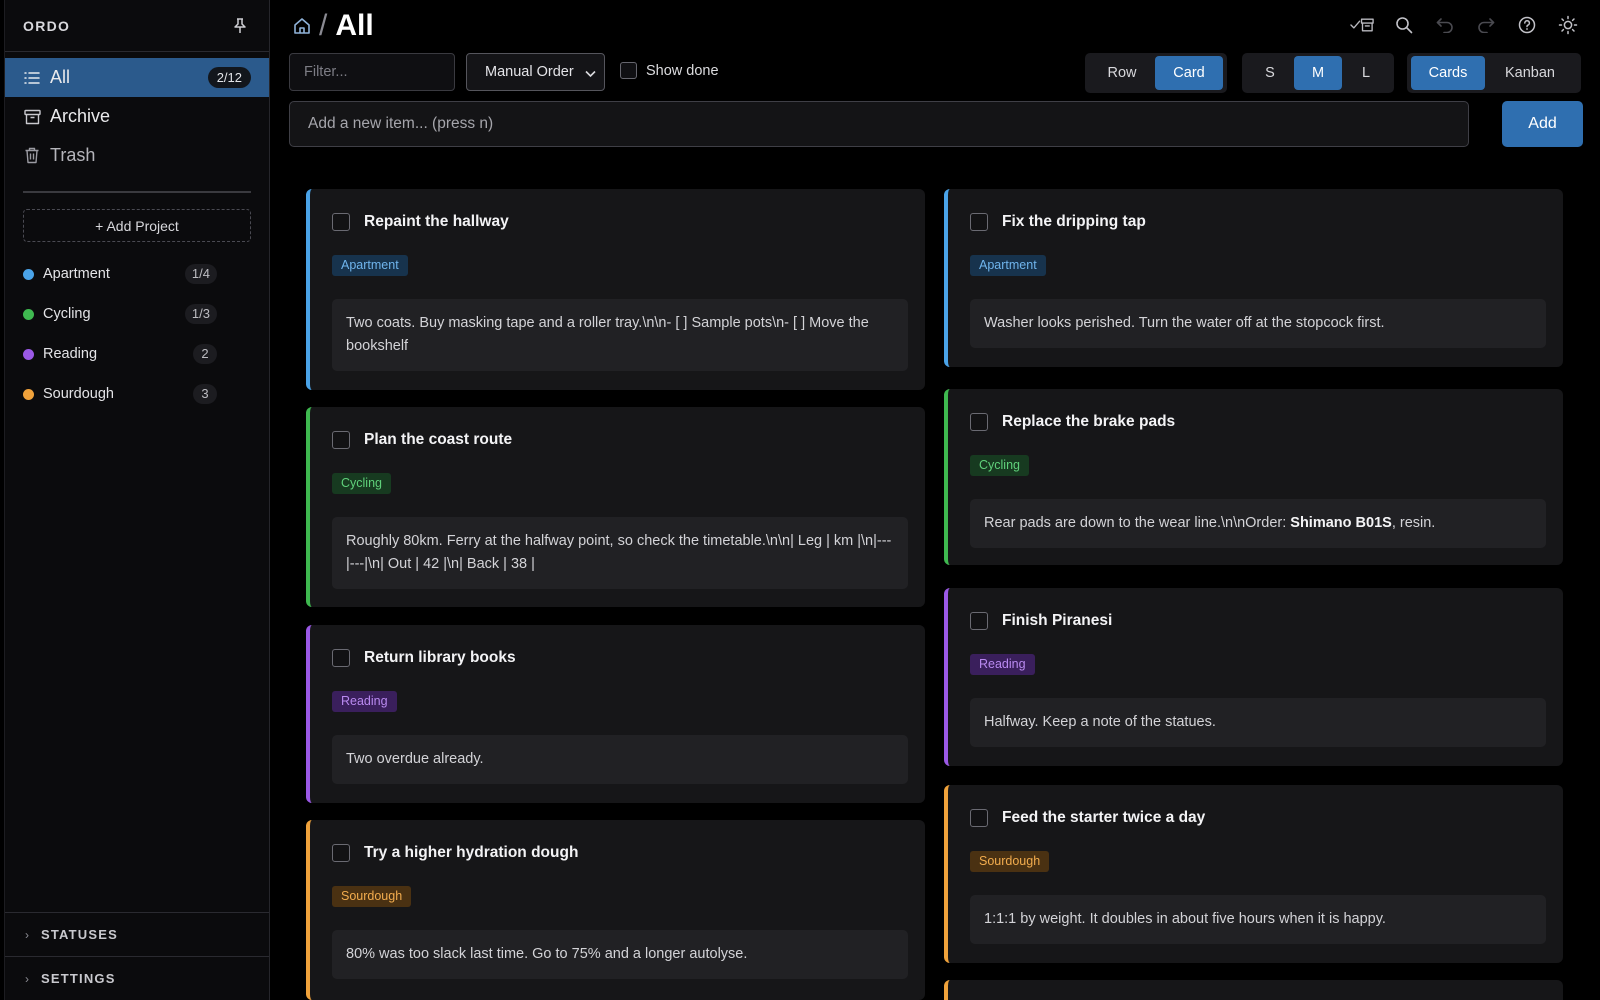 The height and width of the screenshot is (1000, 1600). I want to click on project-item-apartment: Apartment 1/4, so click(137, 274).